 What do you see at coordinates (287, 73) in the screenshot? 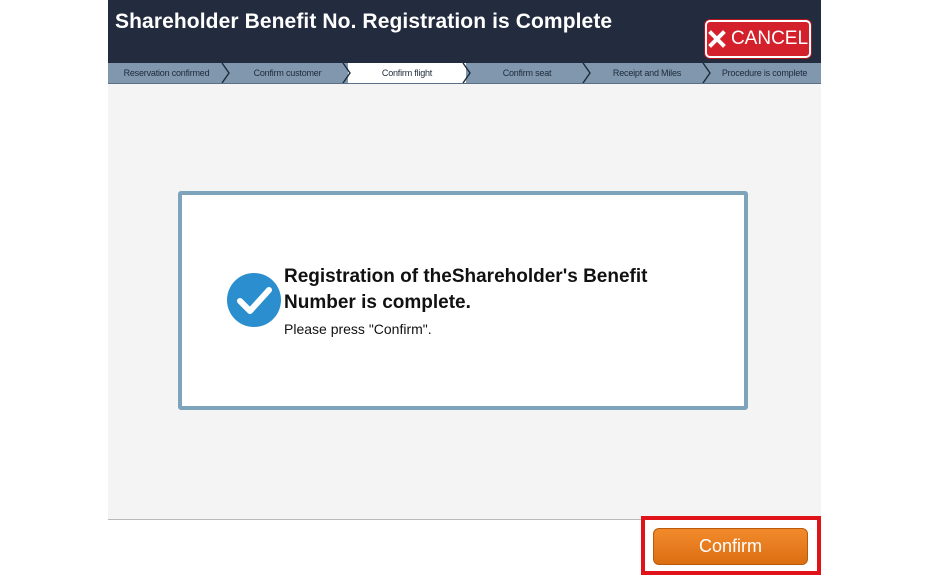
I see `step-confirm-customer: Confirm customer` at bounding box center [287, 73].